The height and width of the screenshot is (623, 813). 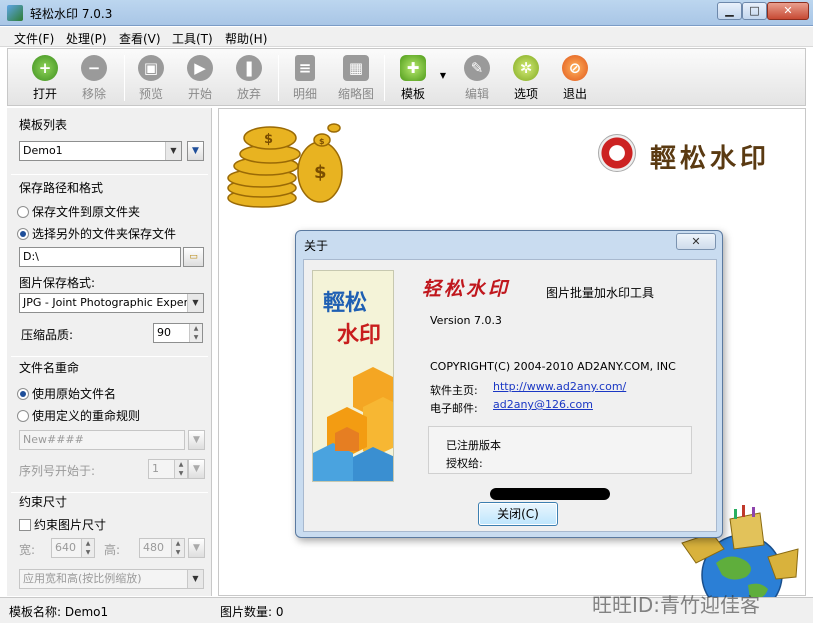 What do you see at coordinates (466, 320) in the screenshot?
I see `version-text: Version 7.0.3` at bounding box center [466, 320].